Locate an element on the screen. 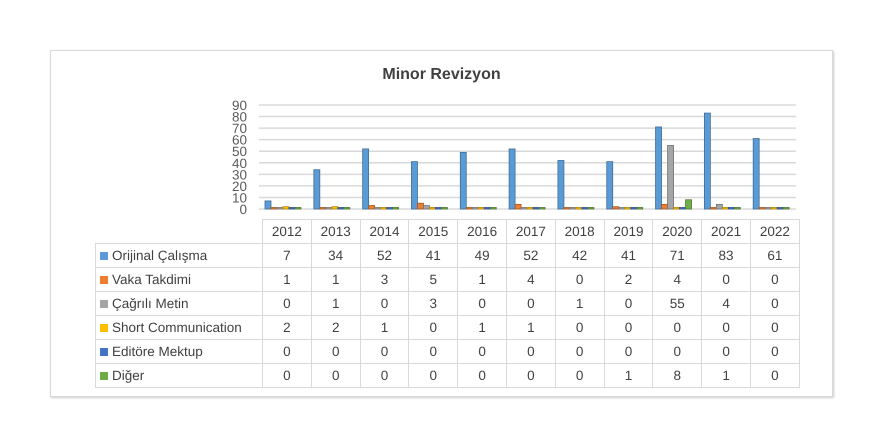 The image size is (885, 448). category-label: 2016 is located at coordinates (482, 231).